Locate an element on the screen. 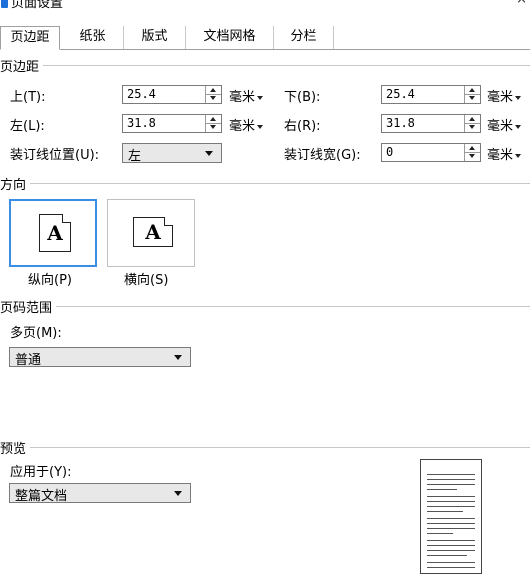 The height and width of the screenshot is (574, 530). multiple-pages-value: 普通 is located at coordinates (28, 360).